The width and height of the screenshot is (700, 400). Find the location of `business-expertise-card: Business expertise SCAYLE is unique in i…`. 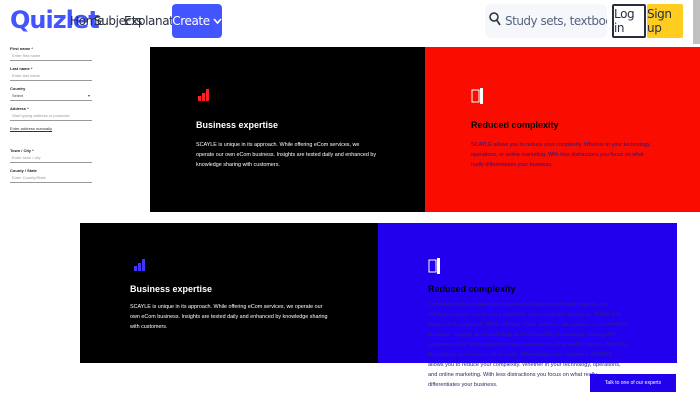

business-expertise-card: Business expertise SCAYLE is unique in i… is located at coordinates (229, 293).